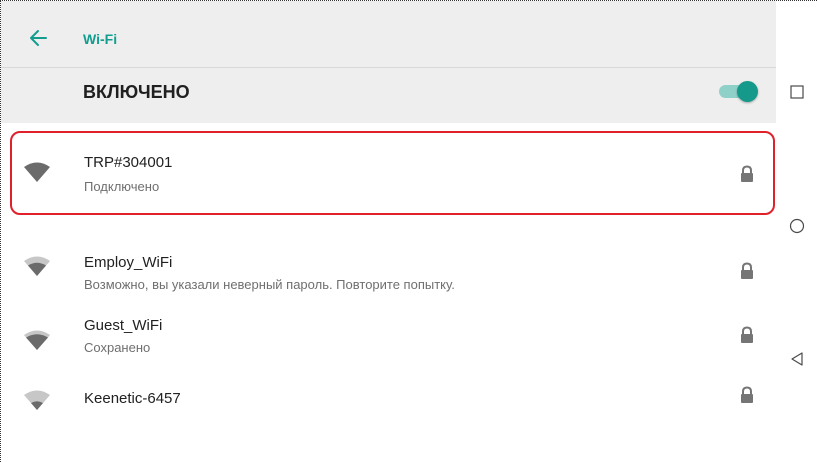 Image resolution: width=817 pixels, height=462 pixels. What do you see at coordinates (100, 39) in the screenshot?
I see `page-title: Wi-Fi` at bounding box center [100, 39].